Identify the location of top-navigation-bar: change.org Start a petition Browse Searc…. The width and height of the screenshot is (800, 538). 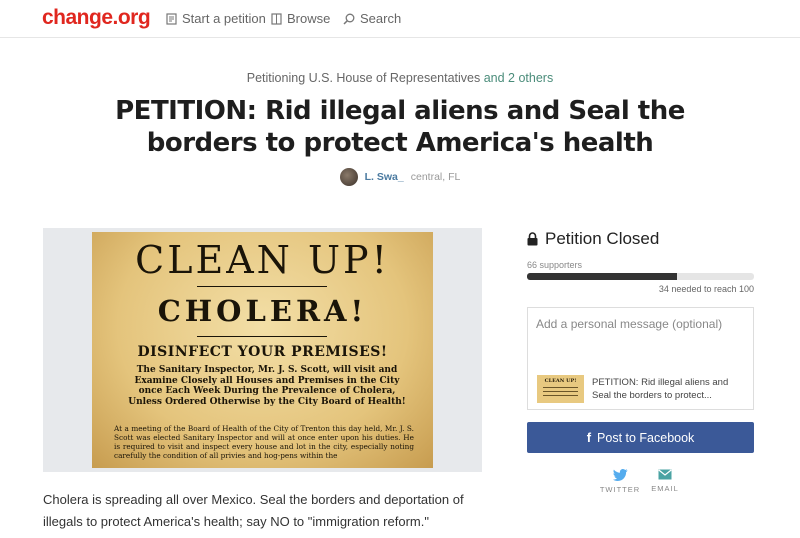
(400, 19).